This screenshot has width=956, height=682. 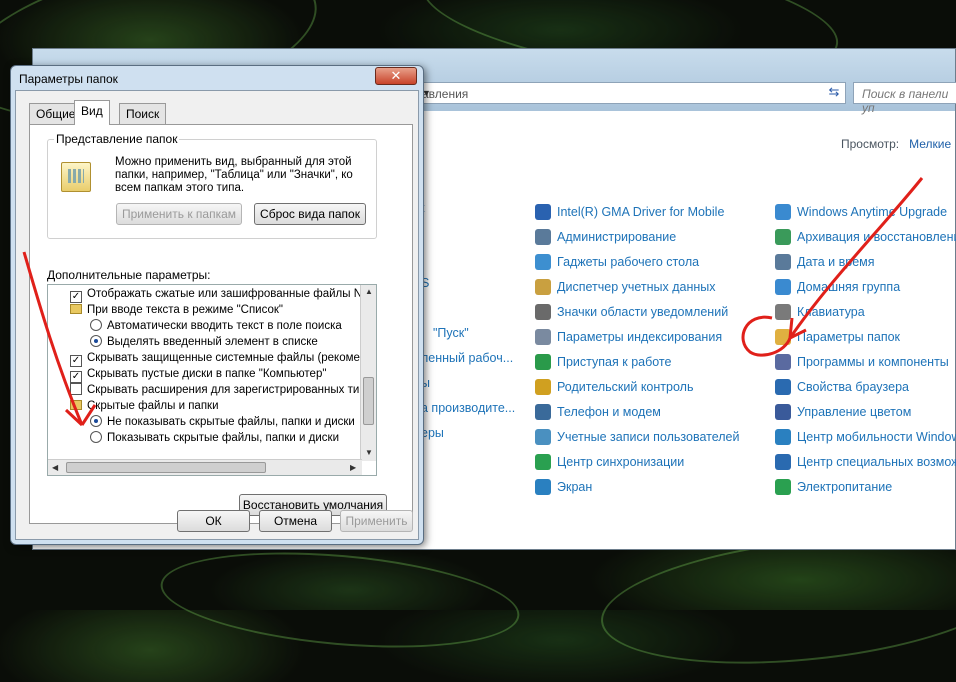 I want to click on search-input: Поиск в панели уп, so click(x=904, y=98).